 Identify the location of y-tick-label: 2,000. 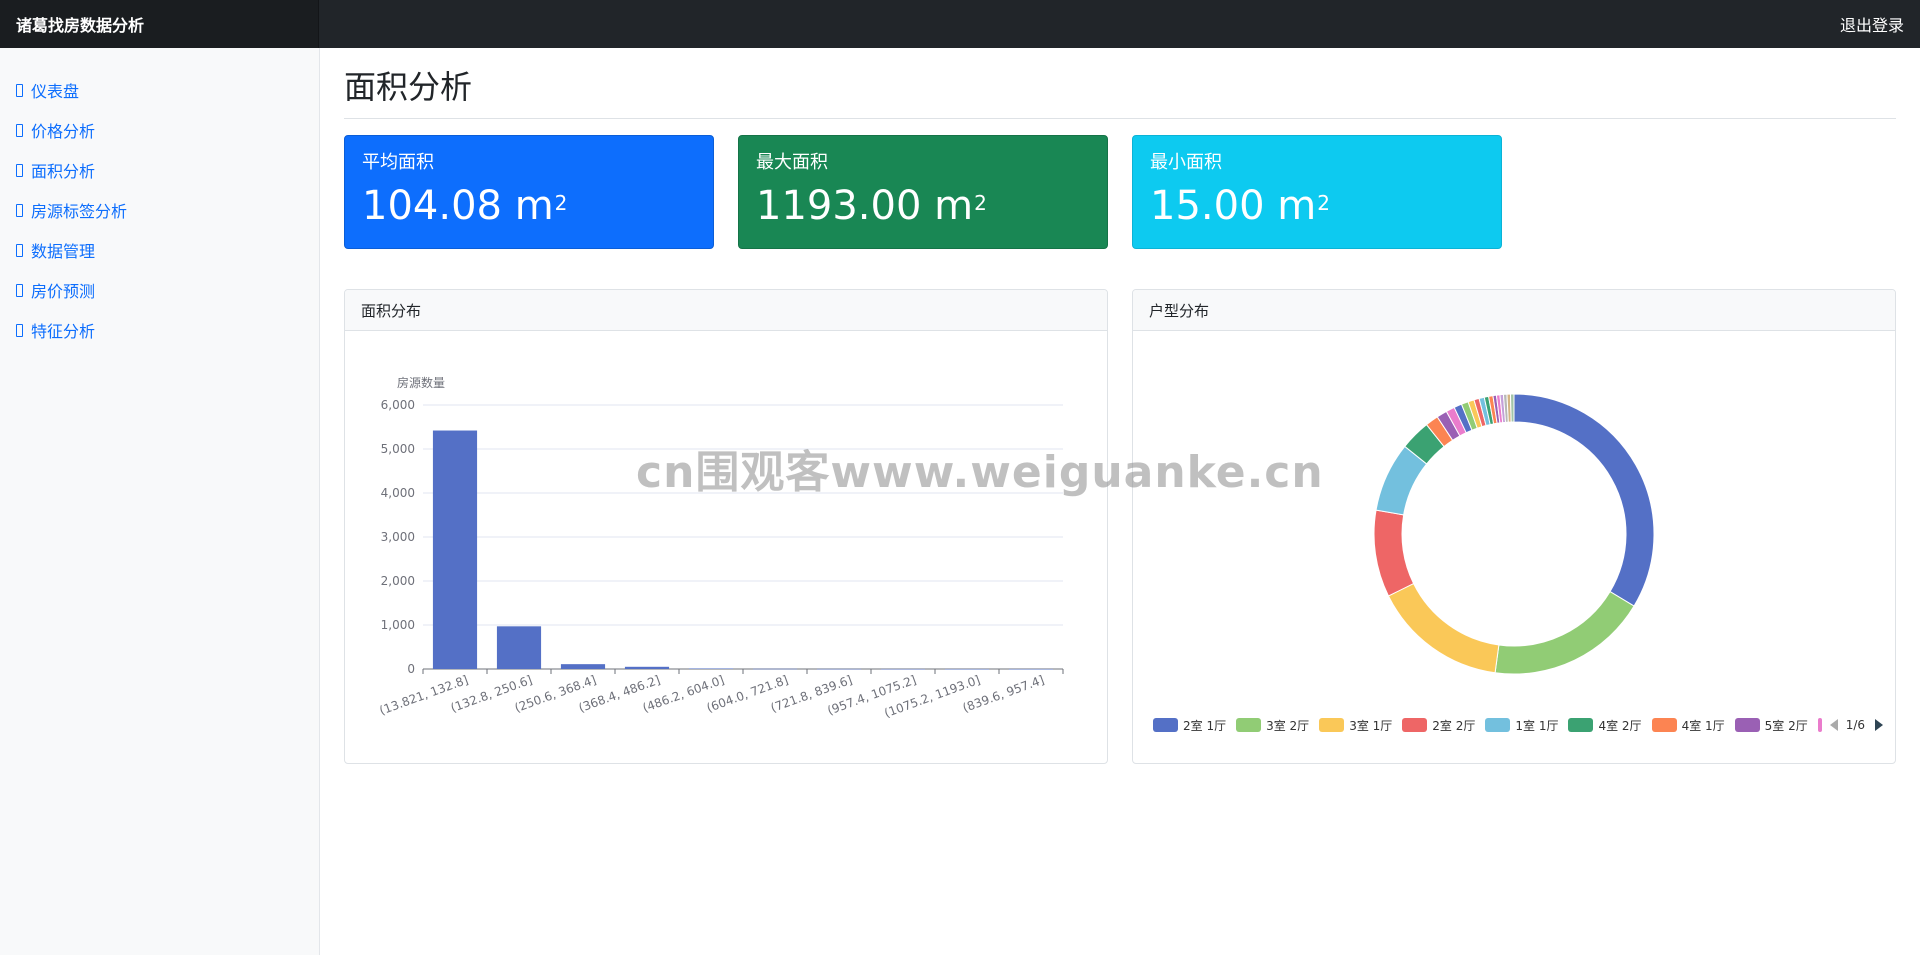
(398, 581).